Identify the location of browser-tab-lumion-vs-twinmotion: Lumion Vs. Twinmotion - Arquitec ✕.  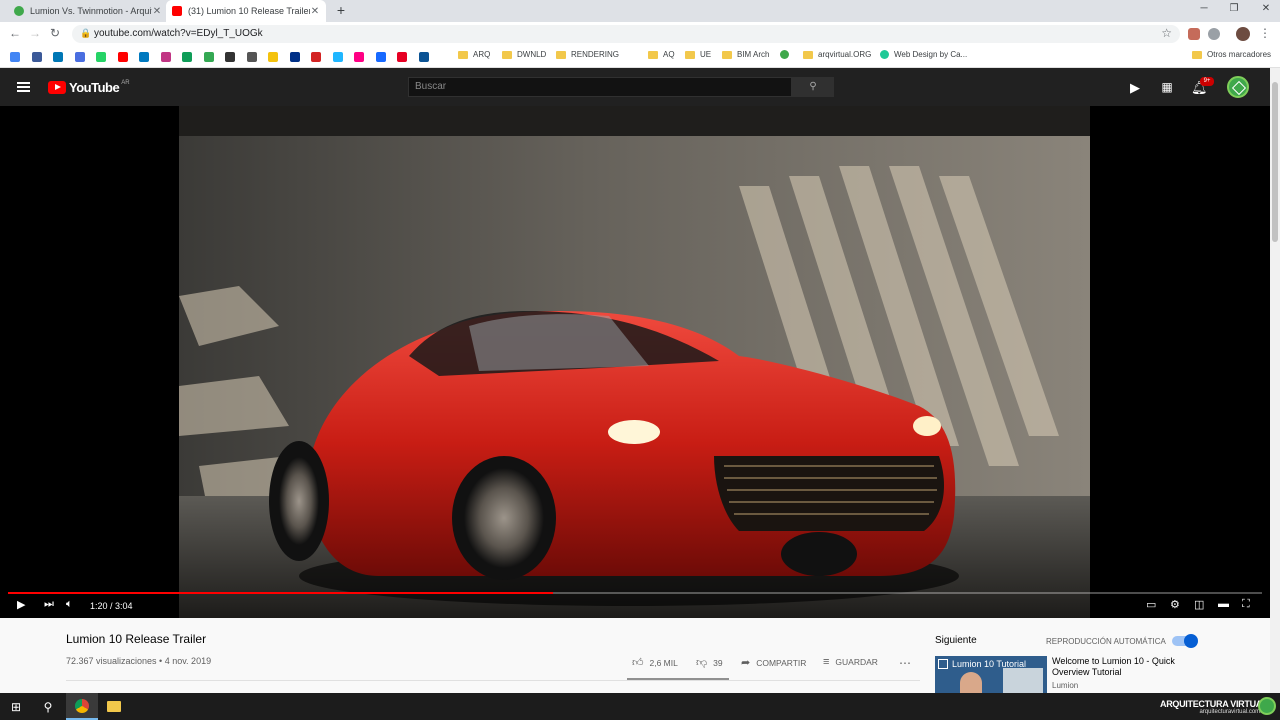
(88, 11).